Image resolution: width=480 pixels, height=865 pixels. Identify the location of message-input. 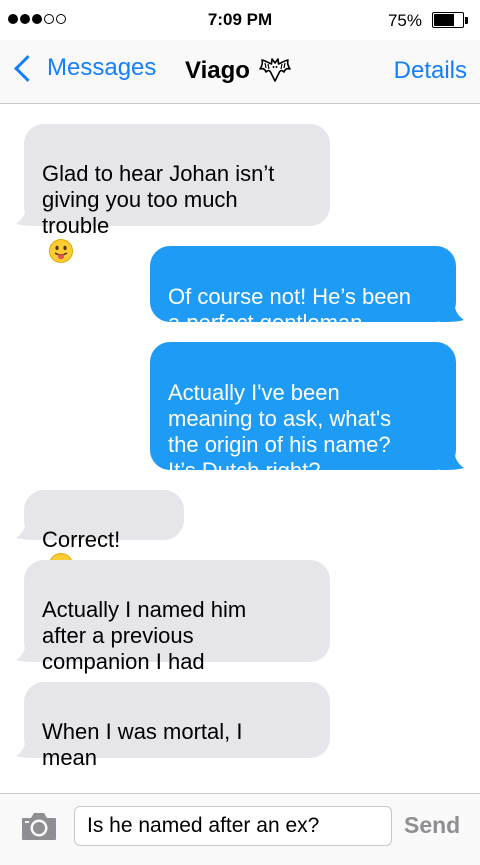
(233, 826).